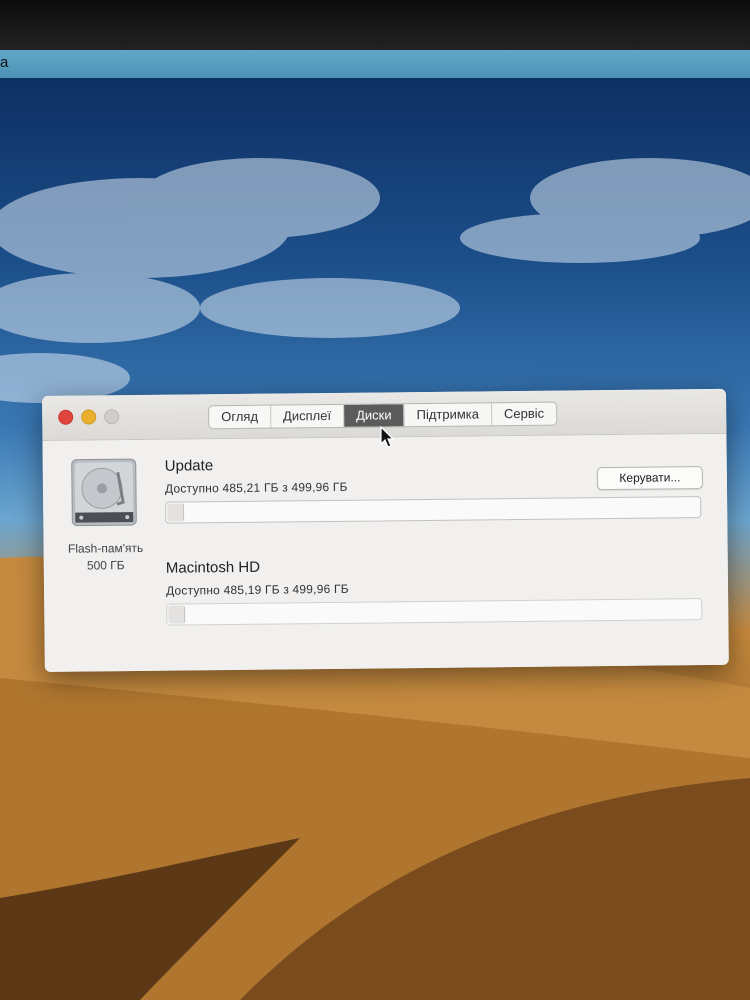  I want to click on disk-info: Flash-пам'ять 500 ГБ, so click(106, 557).